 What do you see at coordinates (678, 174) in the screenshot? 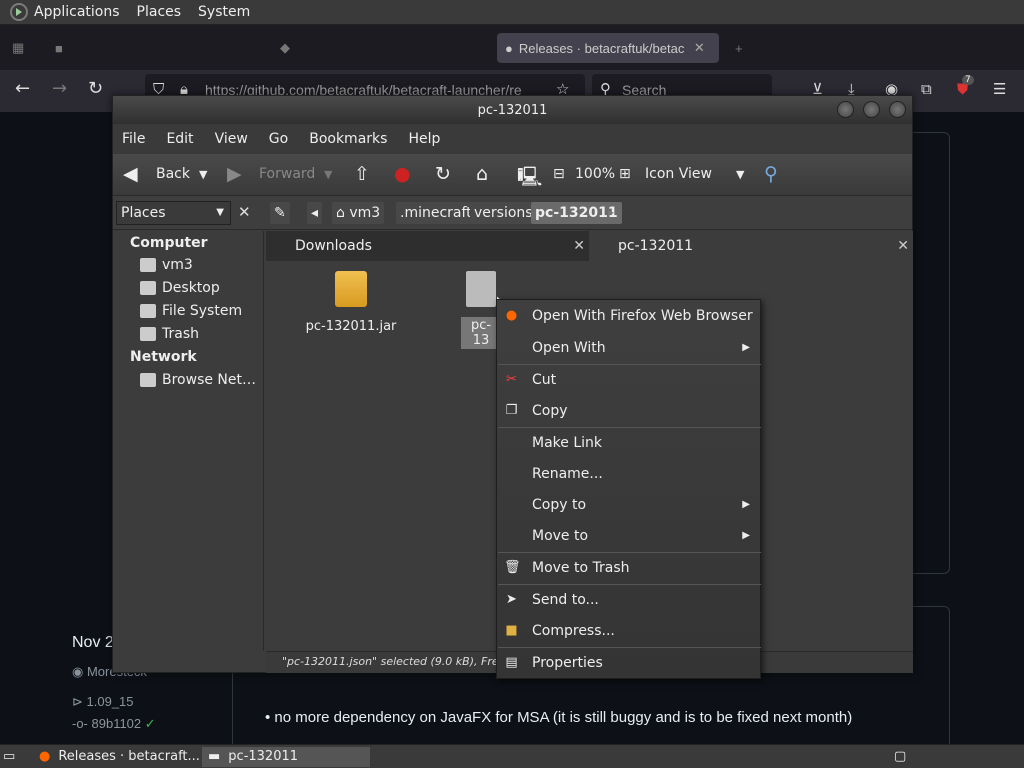
I see `view-mode-select: Icon View` at bounding box center [678, 174].